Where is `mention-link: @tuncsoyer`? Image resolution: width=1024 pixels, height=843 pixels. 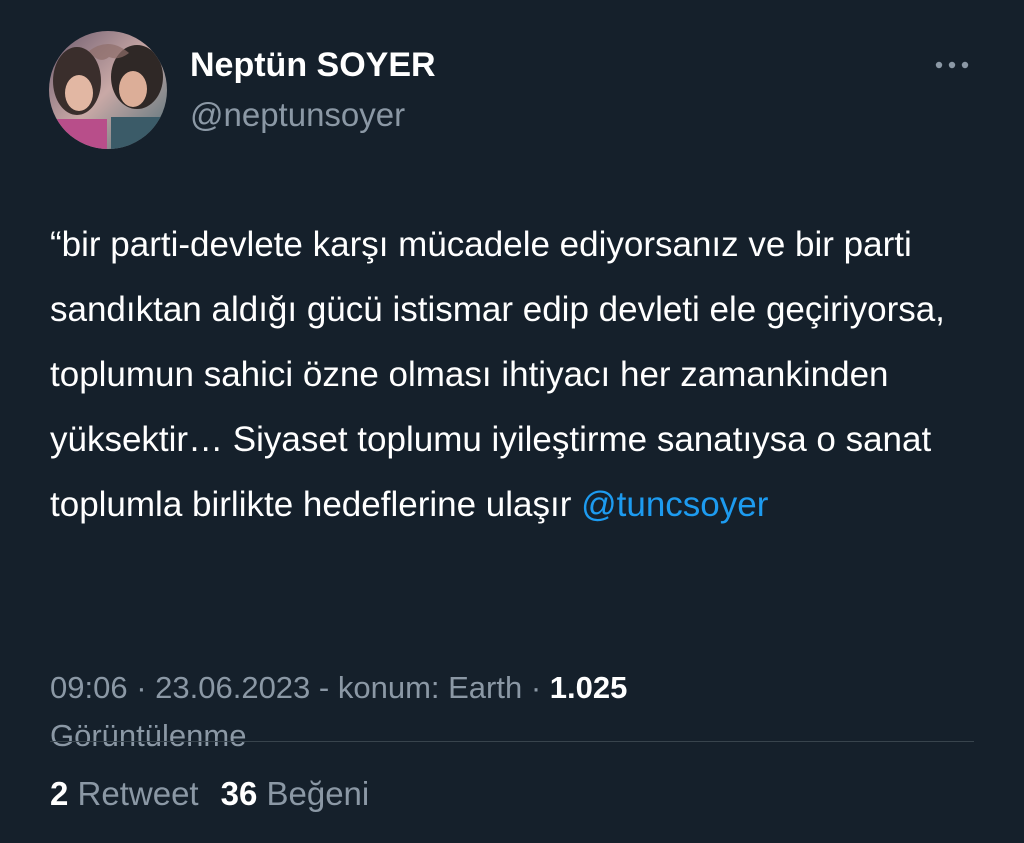
mention-link: @tuncsoyer is located at coordinates (674, 504).